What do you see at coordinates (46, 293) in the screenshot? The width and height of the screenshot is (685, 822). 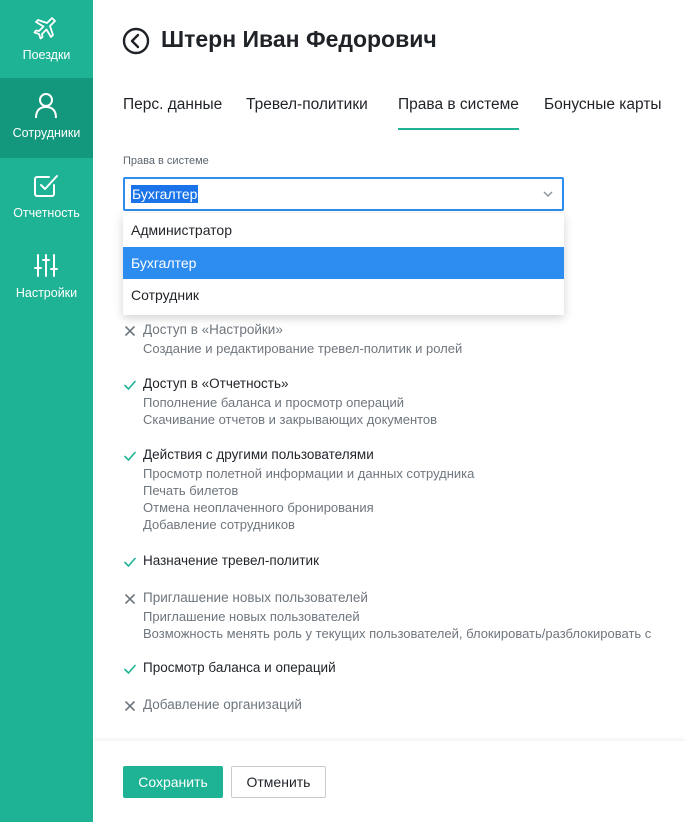 I see `sidebar-item-label: Настройки` at bounding box center [46, 293].